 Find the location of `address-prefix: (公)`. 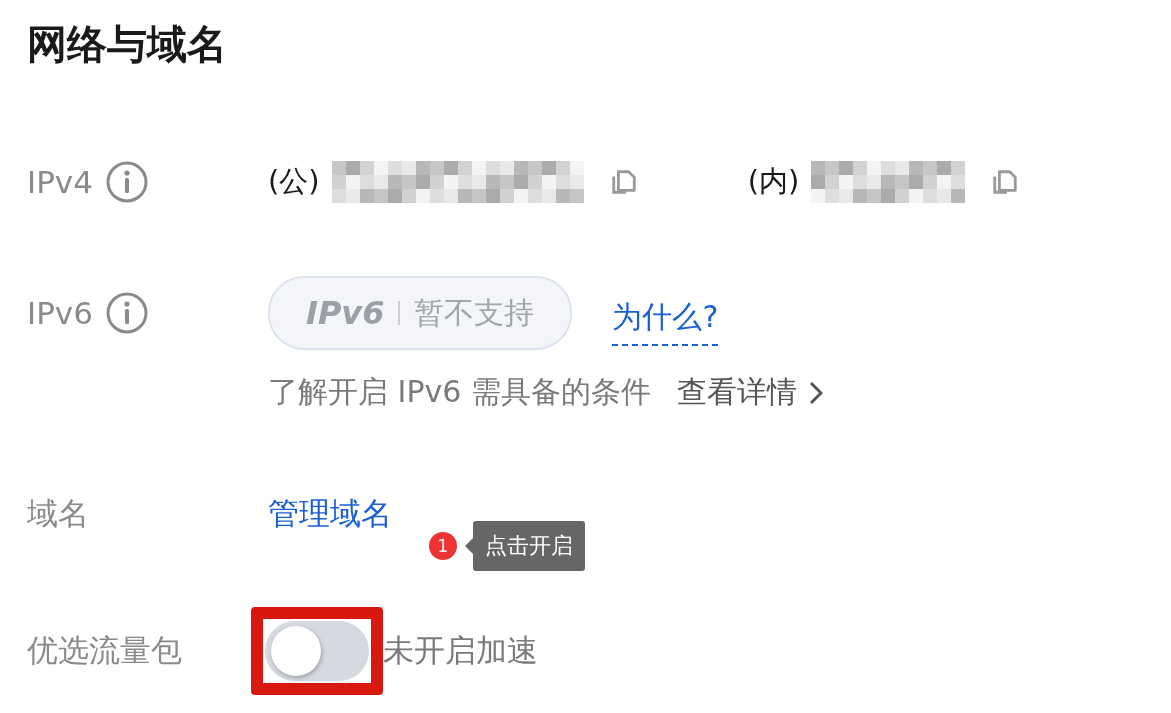

address-prefix: (公) is located at coordinates (294, 181).